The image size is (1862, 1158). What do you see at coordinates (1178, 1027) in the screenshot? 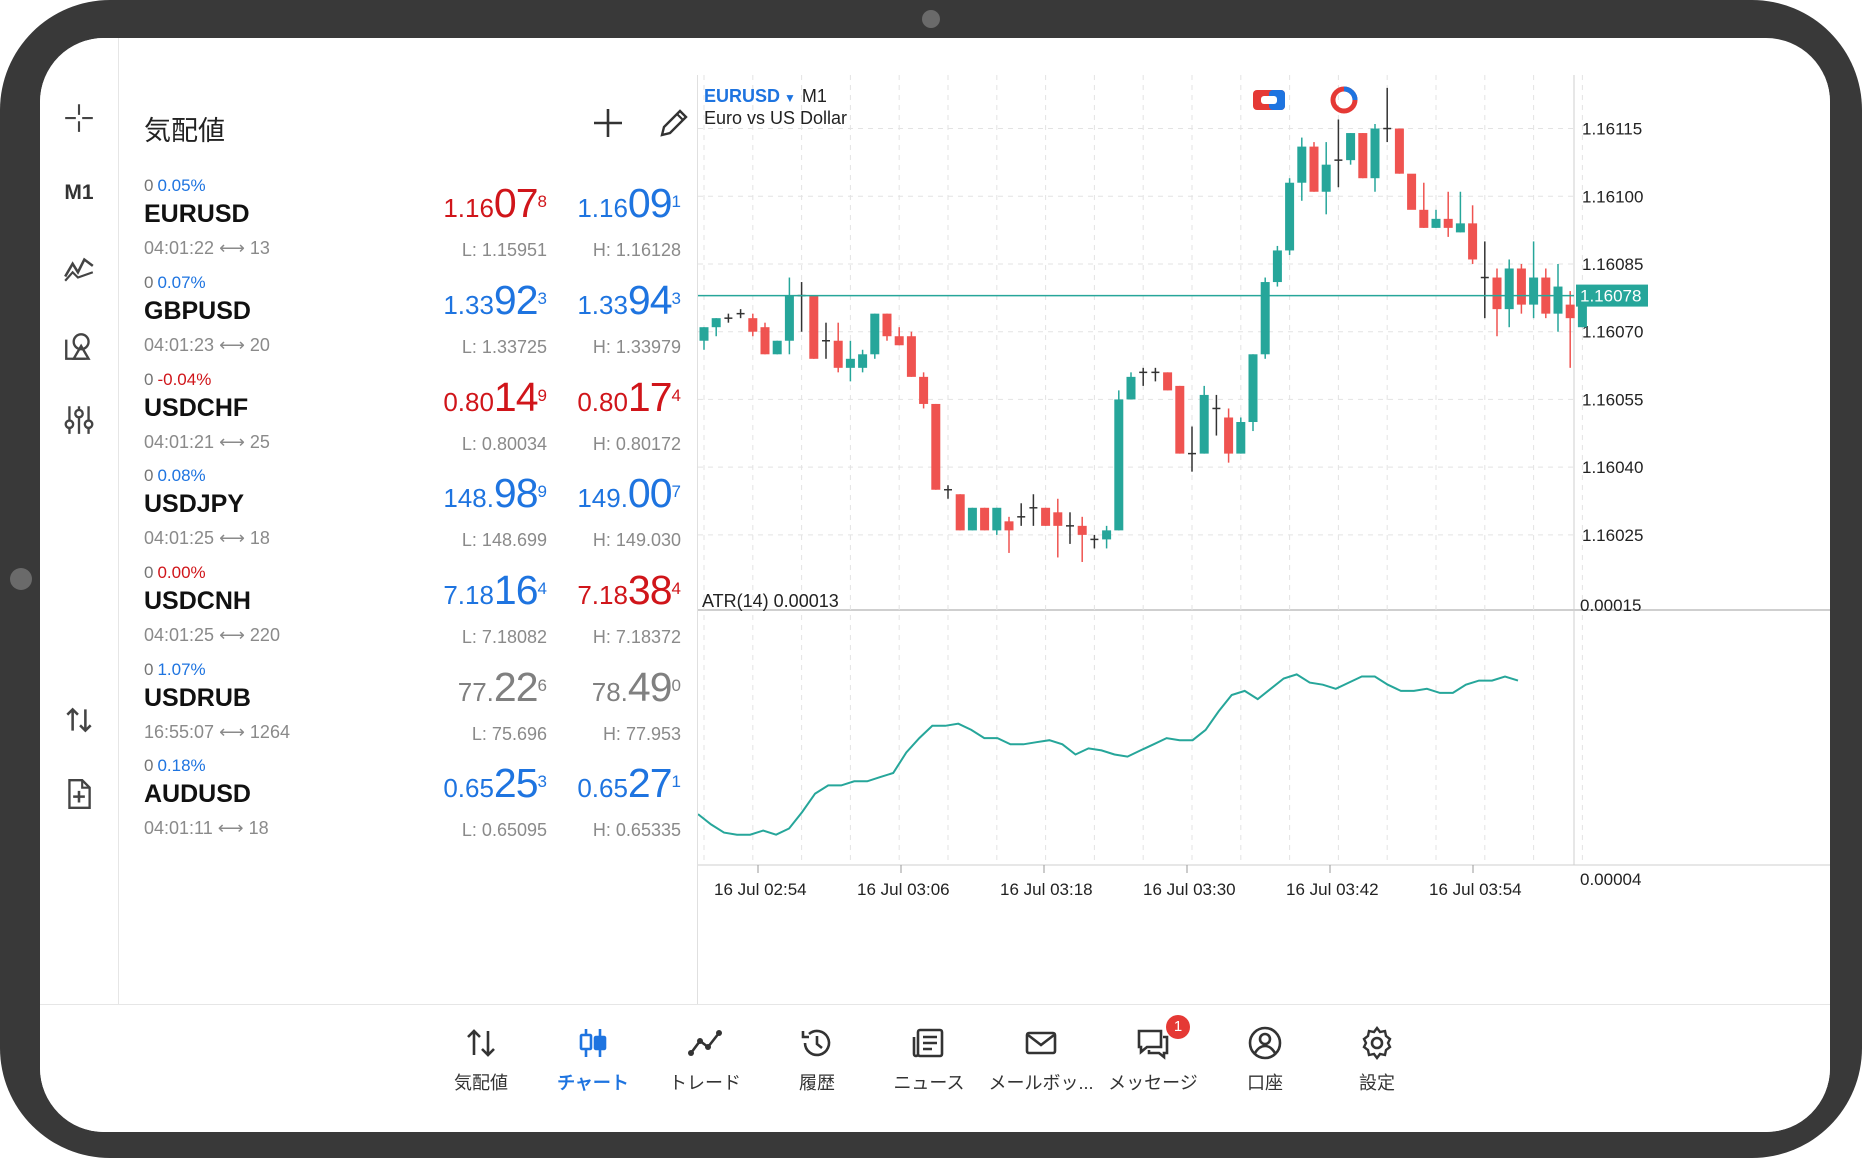
I see `messages-badge: 1` at bounding box center [1178, 1027].